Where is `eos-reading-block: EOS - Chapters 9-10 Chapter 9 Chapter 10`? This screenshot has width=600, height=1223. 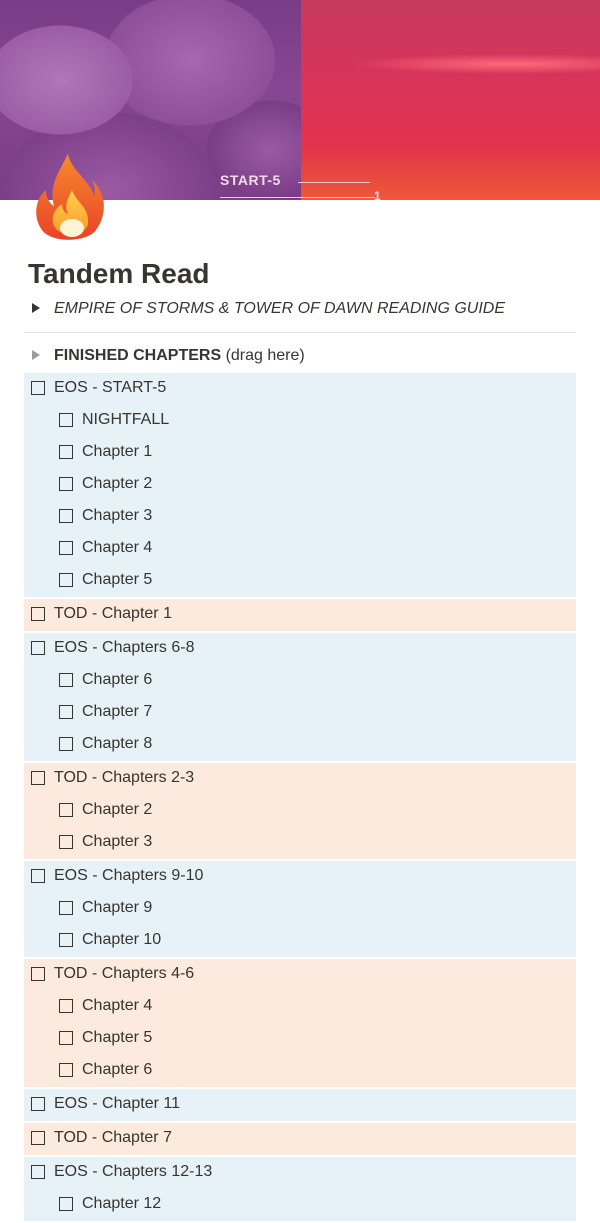
eos-reading-block: EOS - Chapters 9-10 Chapter 9 Chapter 10 is located at coordinates (300, 909).